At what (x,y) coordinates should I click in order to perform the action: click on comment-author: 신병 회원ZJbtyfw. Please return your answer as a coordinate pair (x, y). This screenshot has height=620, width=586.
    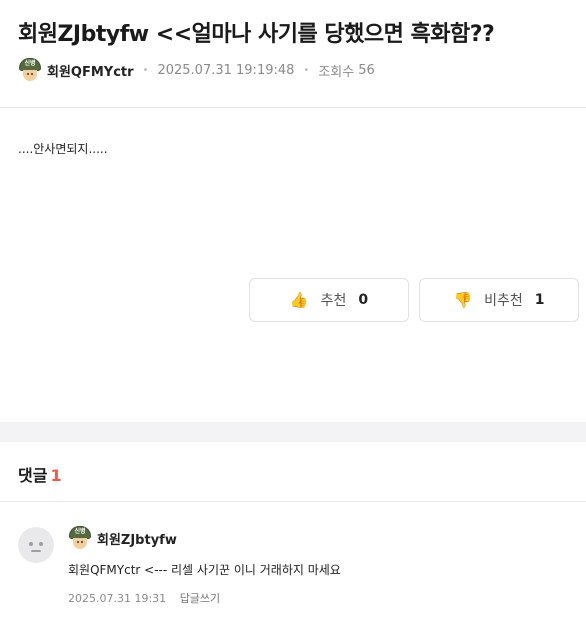
    Looking at the image, I should click on (122, 538).